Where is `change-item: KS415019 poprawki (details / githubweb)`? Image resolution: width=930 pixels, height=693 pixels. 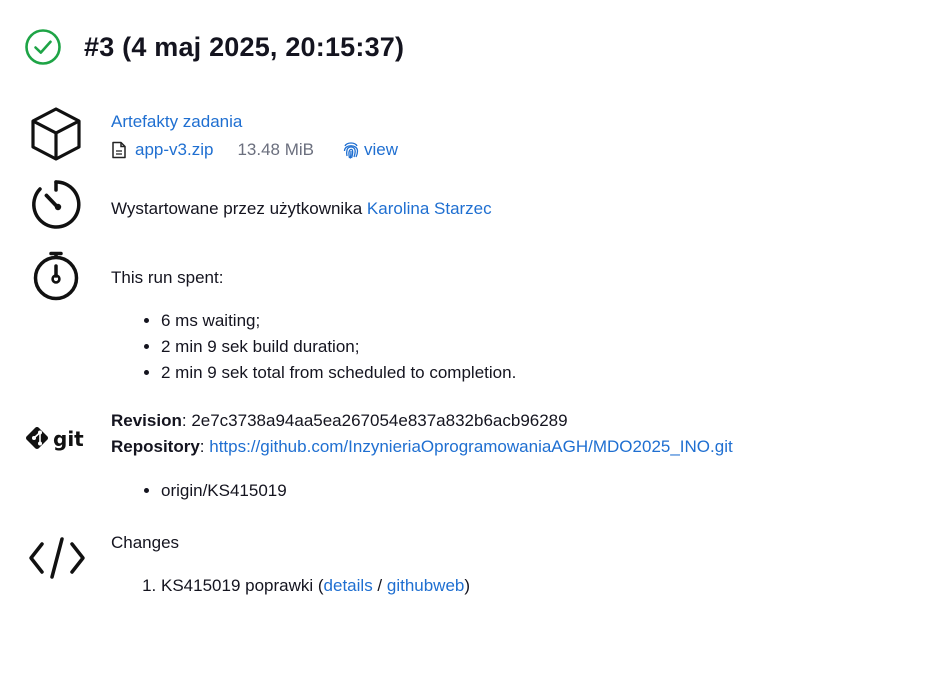
change-item: KS415019 poprawki (details / githubweb) is located at coordinates (315, 586).